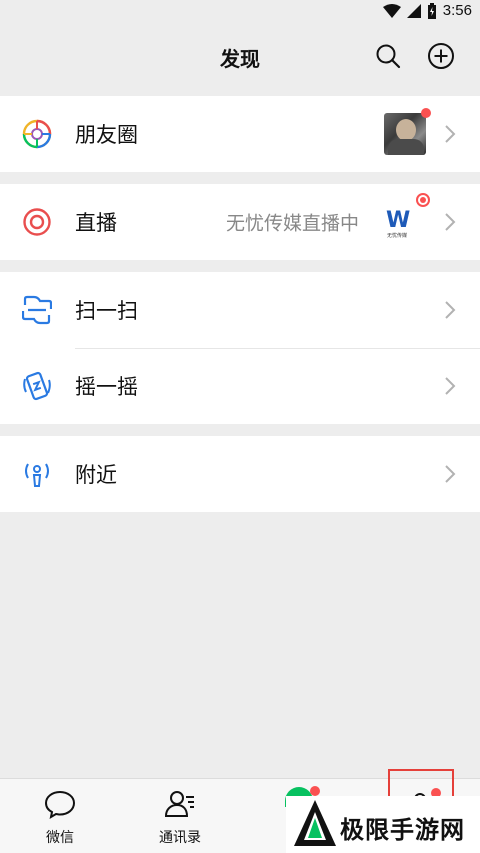 This screenshot has height=853, width=480. What do you see at coordinates (391, 10) in the screenshot?
I see `wifi-icon` at bounding box center [391, 10].